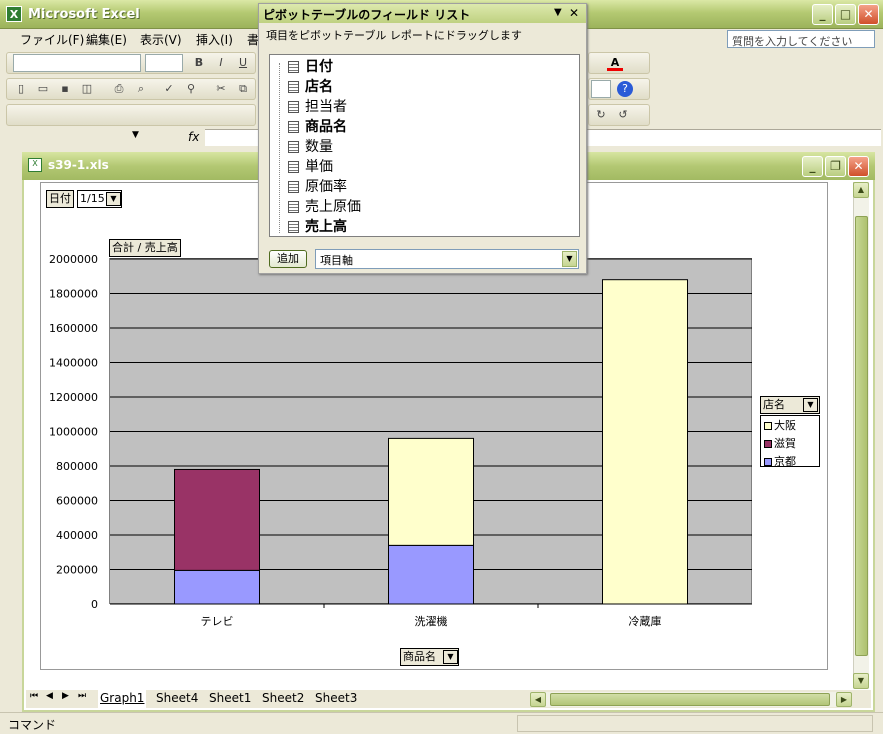  I want to click on field-item: 日付, so click(310, 67).